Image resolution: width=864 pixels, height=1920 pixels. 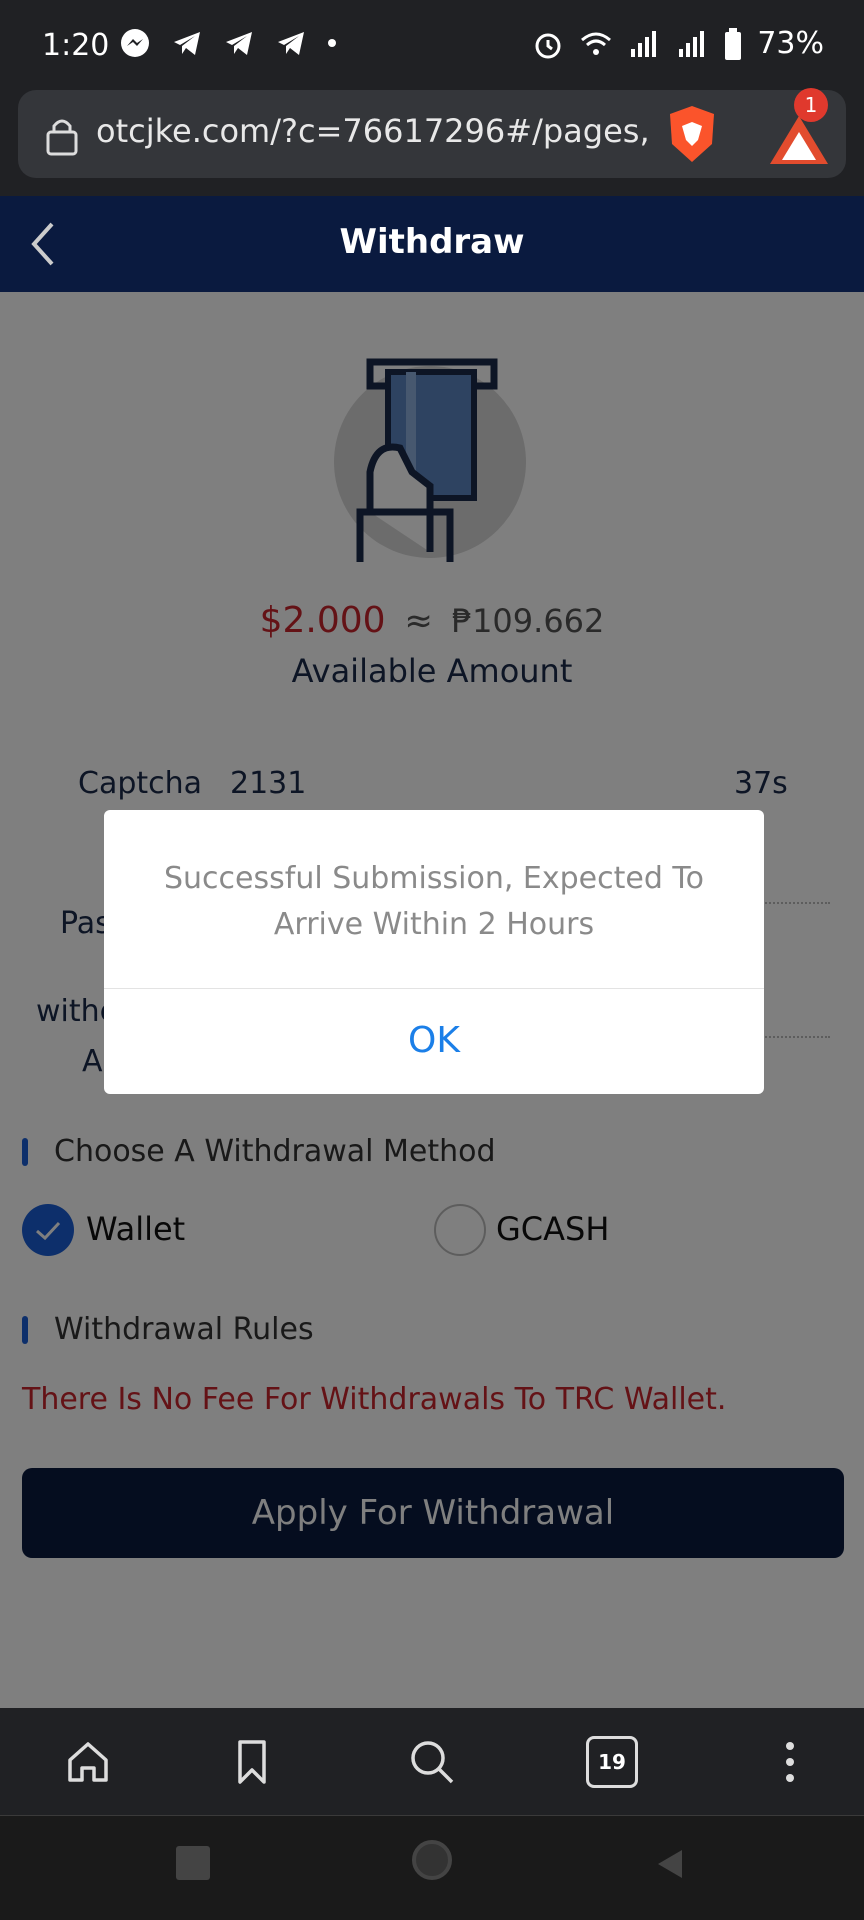 I want to click on rewards-badge: 1, so click(x=811, y=105).